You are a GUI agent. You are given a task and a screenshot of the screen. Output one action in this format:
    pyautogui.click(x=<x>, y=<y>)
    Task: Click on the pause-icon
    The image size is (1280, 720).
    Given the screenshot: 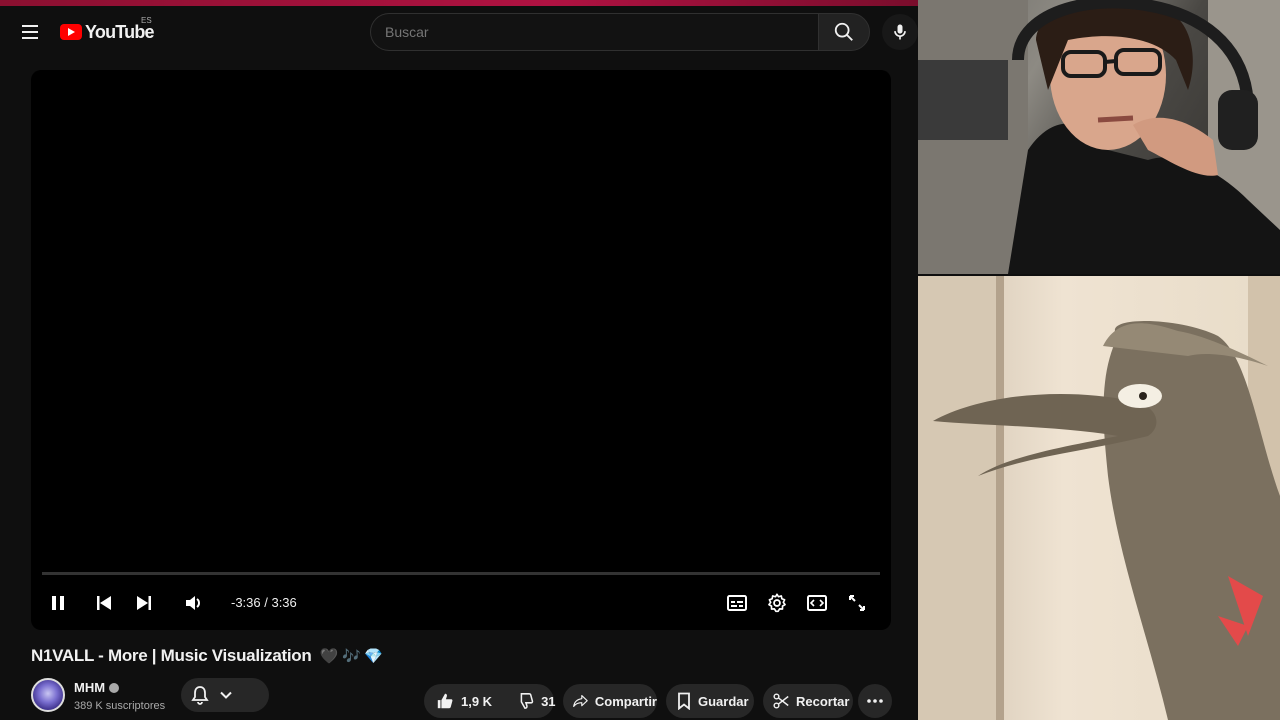 What is the action you would take?
    pyautogui.click(x=58, y=603)
    